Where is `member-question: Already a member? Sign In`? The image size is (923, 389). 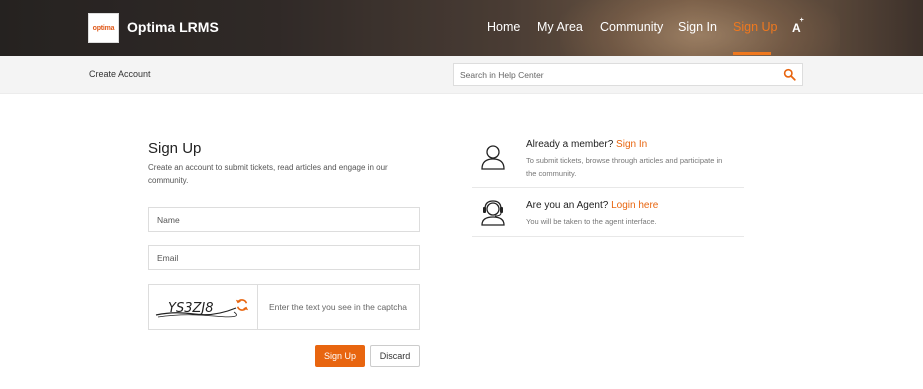 member-question: Already a member? Sign In is located at coordinates (587, 144).